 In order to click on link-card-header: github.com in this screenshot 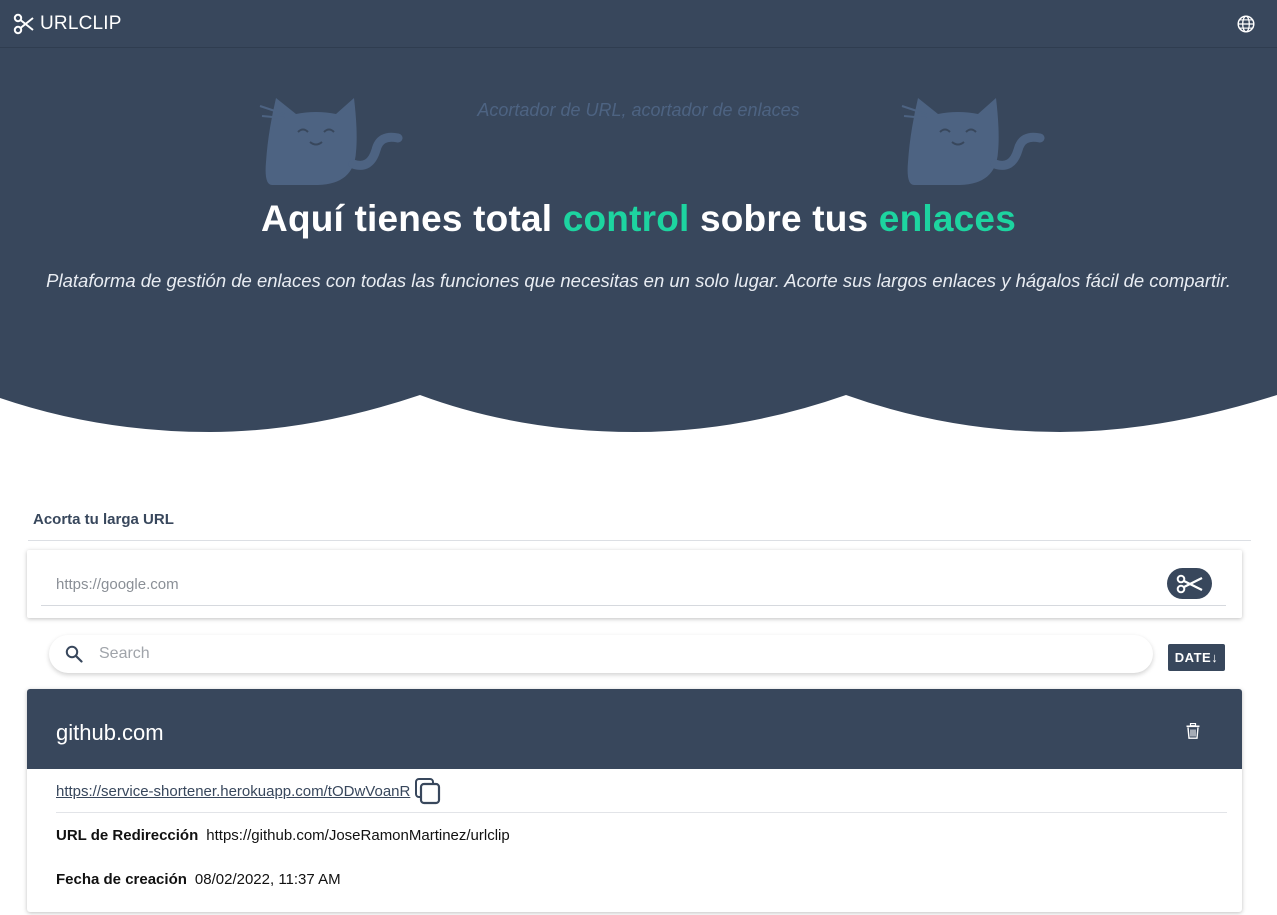, I will do `click(634, 729)`.